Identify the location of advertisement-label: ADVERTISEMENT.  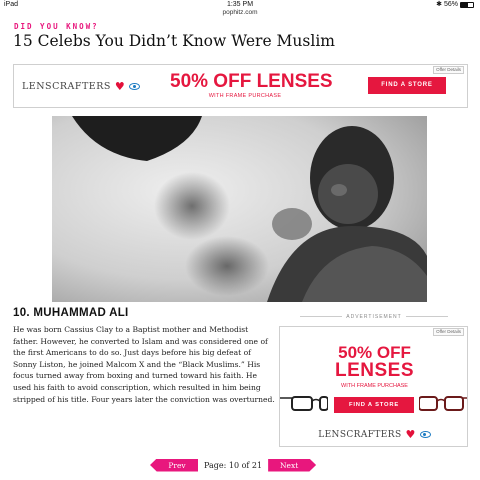
(374, 317).